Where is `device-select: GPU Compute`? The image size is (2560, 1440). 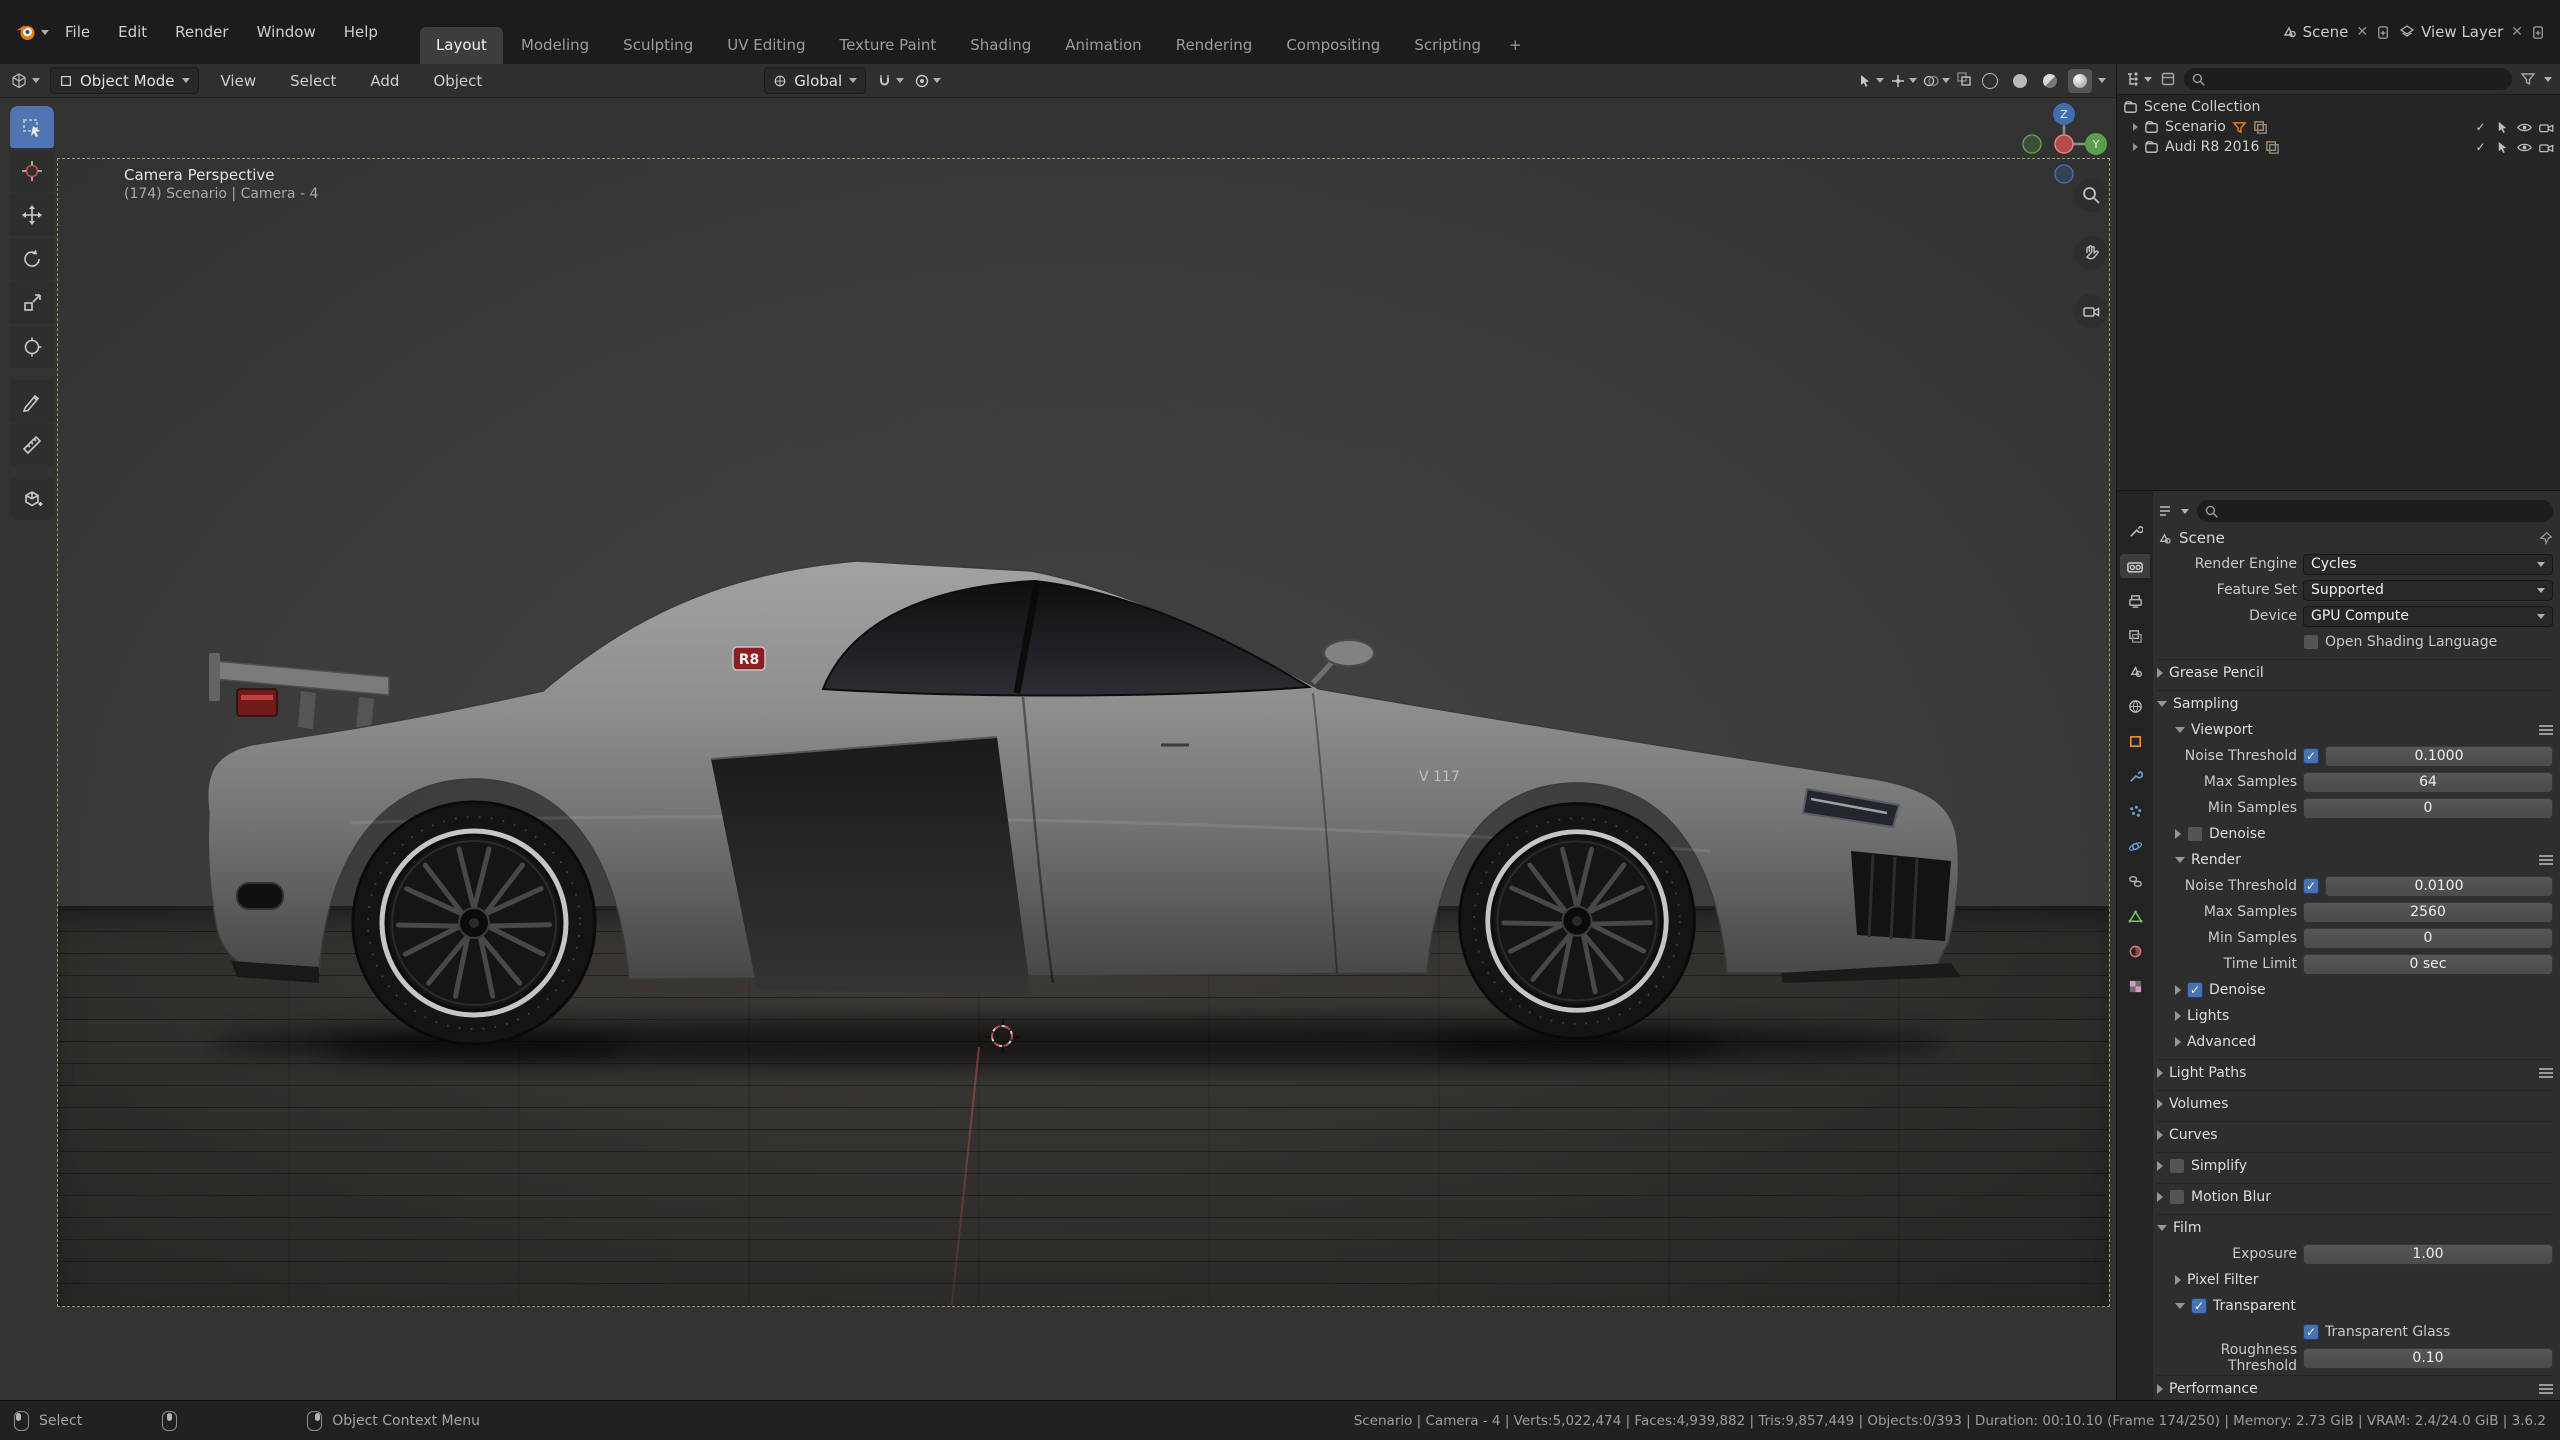 device-select: GPU Compute is located at coordinates (2428, 616).